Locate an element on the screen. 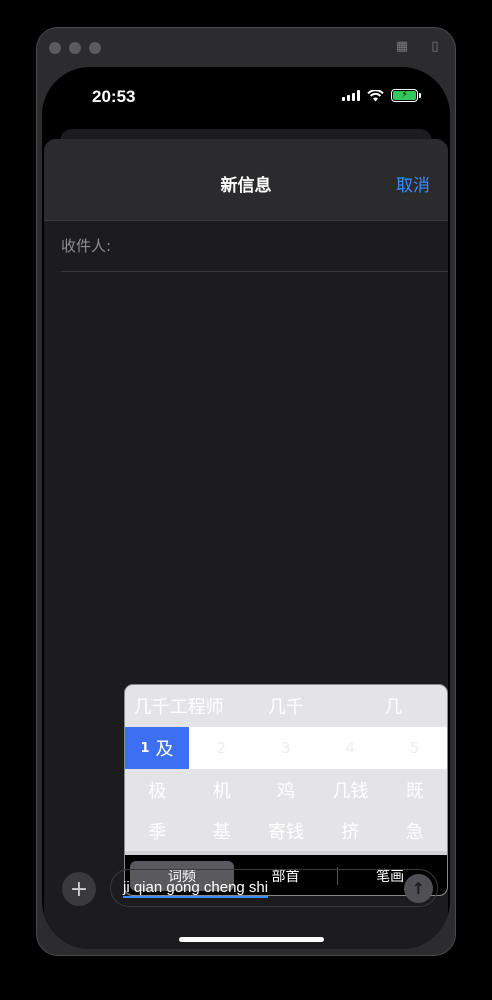  ime-candidate: 几千 is located at coordinates (285, 706).